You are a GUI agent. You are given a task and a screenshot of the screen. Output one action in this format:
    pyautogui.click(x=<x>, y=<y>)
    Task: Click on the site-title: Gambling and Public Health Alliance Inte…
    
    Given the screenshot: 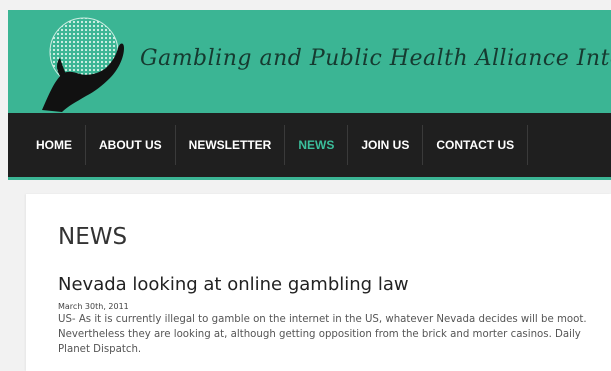 What is the action you would take?
    pyautogui.click(x=375, y=58)
    